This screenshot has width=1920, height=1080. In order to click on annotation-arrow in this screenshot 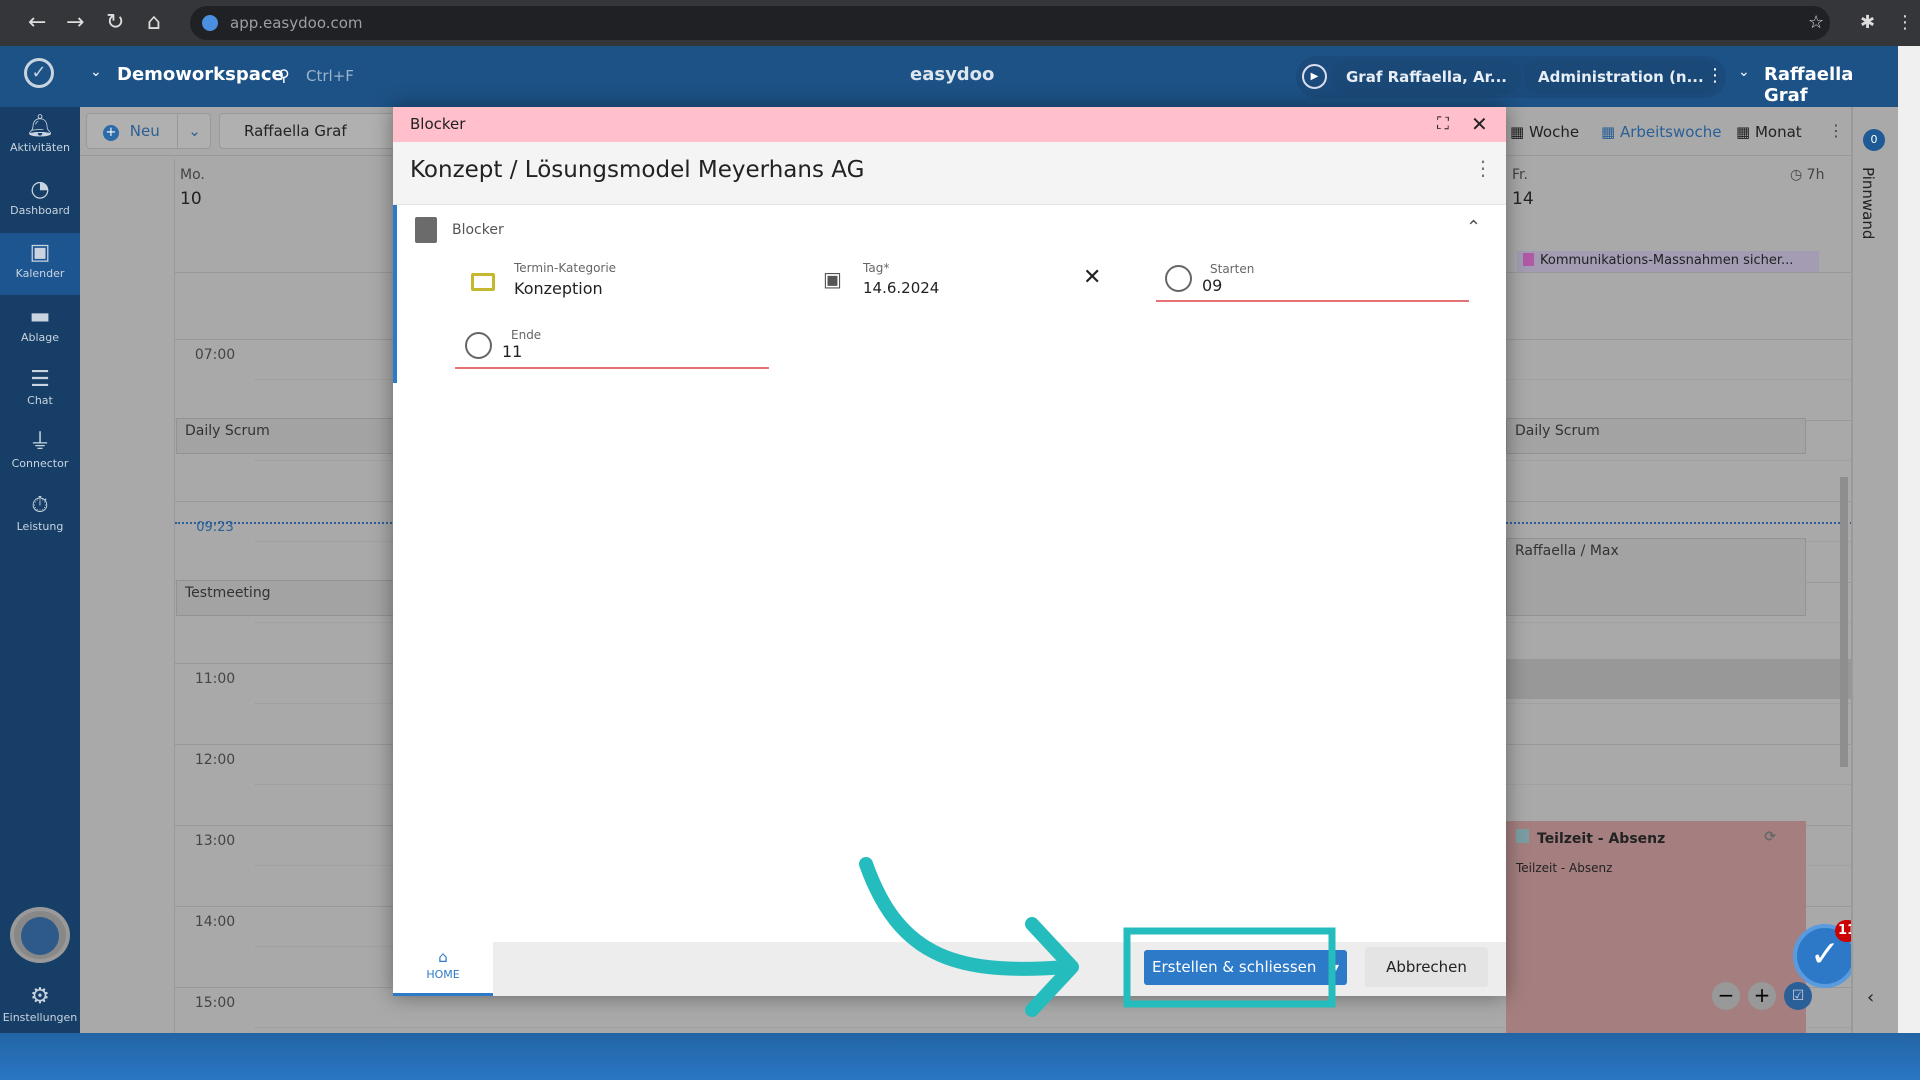, I will do `click(967, 916)`.